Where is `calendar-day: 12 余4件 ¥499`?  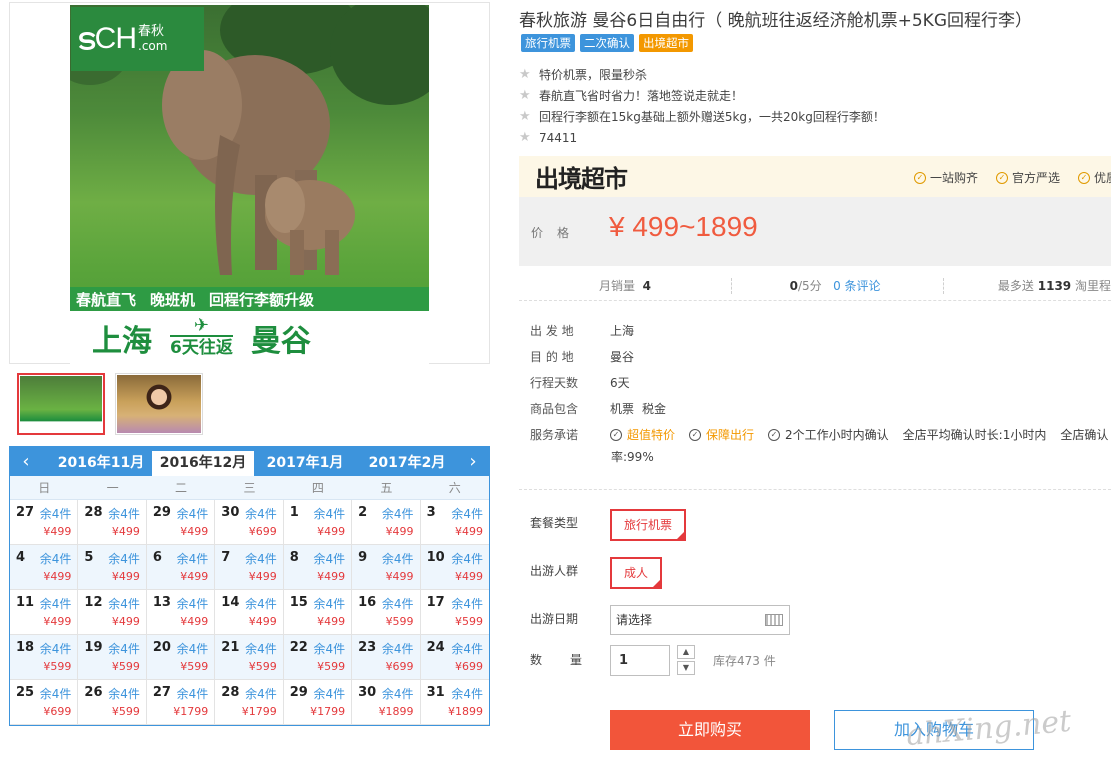
calendar-day: 12 余4件 ¥499 is located at coordinates (112, 612).